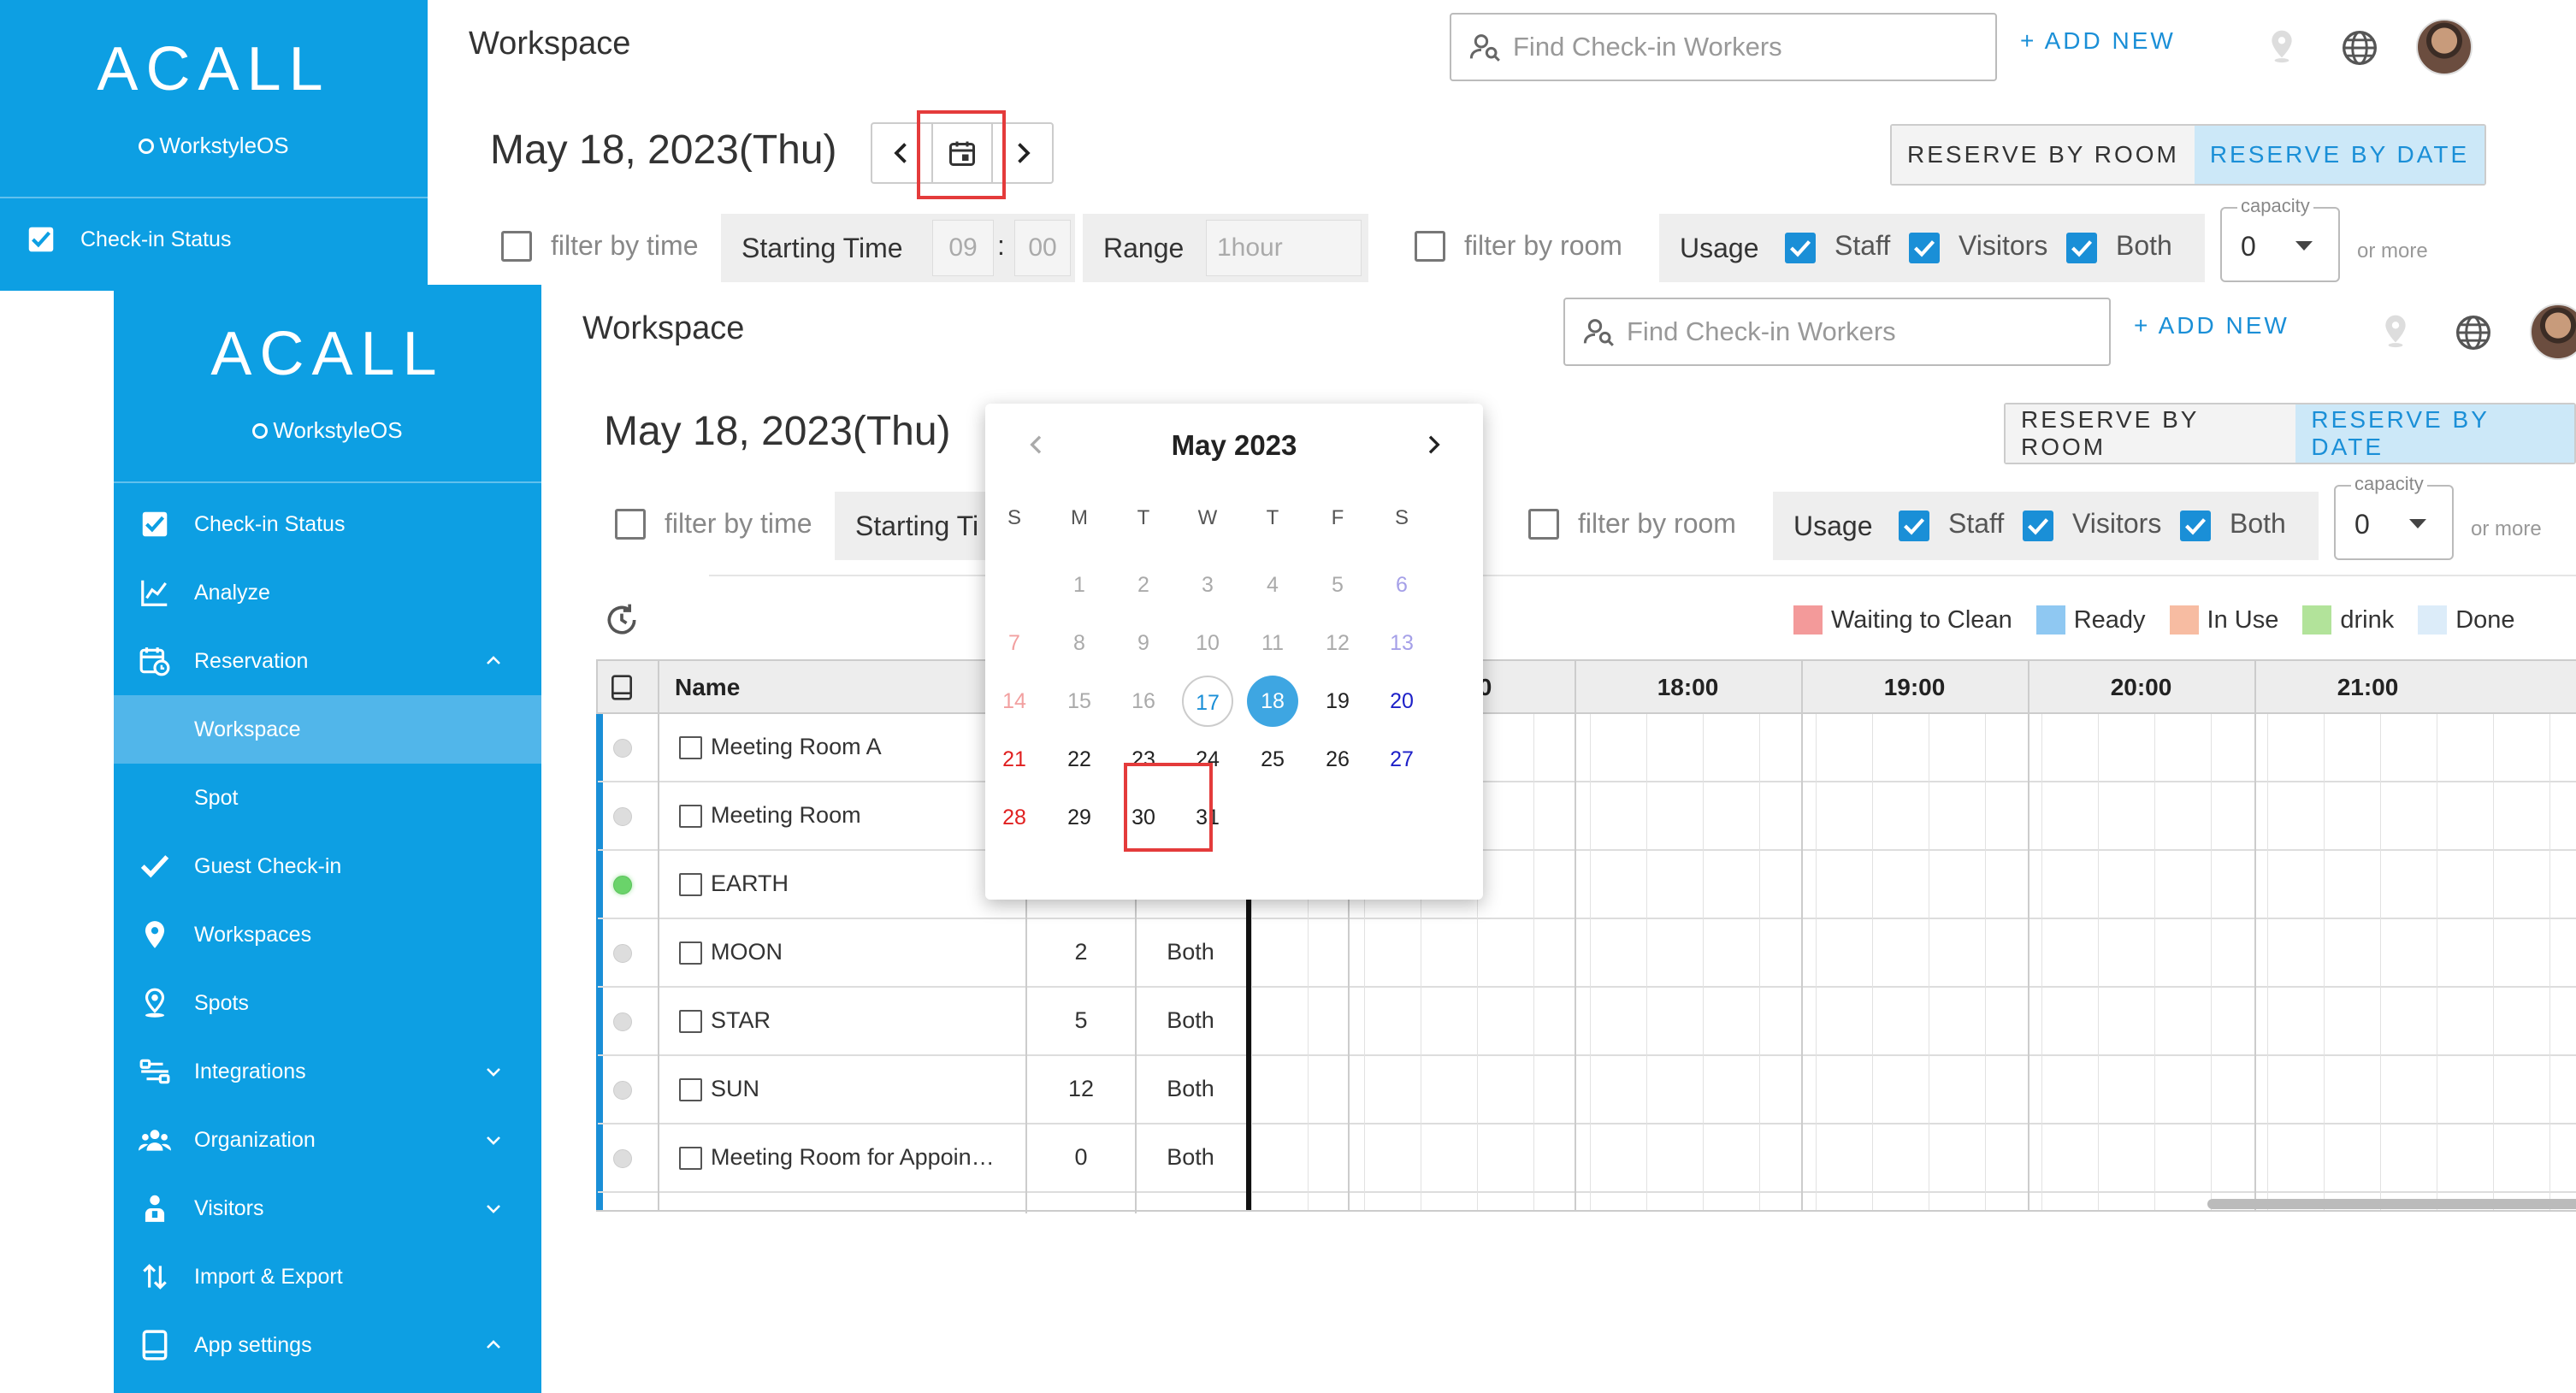 Image resolution: width=2576 pixels, height=1393 pixels. What do you see at coordinates (1272, 585) in the screenshot?
I see `calendar-day-4: 4` at bounding box center [1272, 585].